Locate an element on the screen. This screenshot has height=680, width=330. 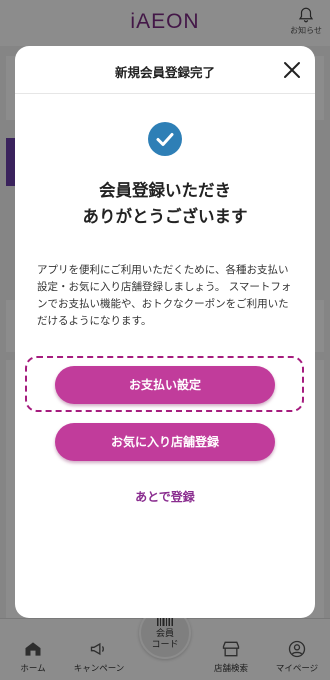
modal-title: 新規会員登録完了 is located at coordinates (164, 72).